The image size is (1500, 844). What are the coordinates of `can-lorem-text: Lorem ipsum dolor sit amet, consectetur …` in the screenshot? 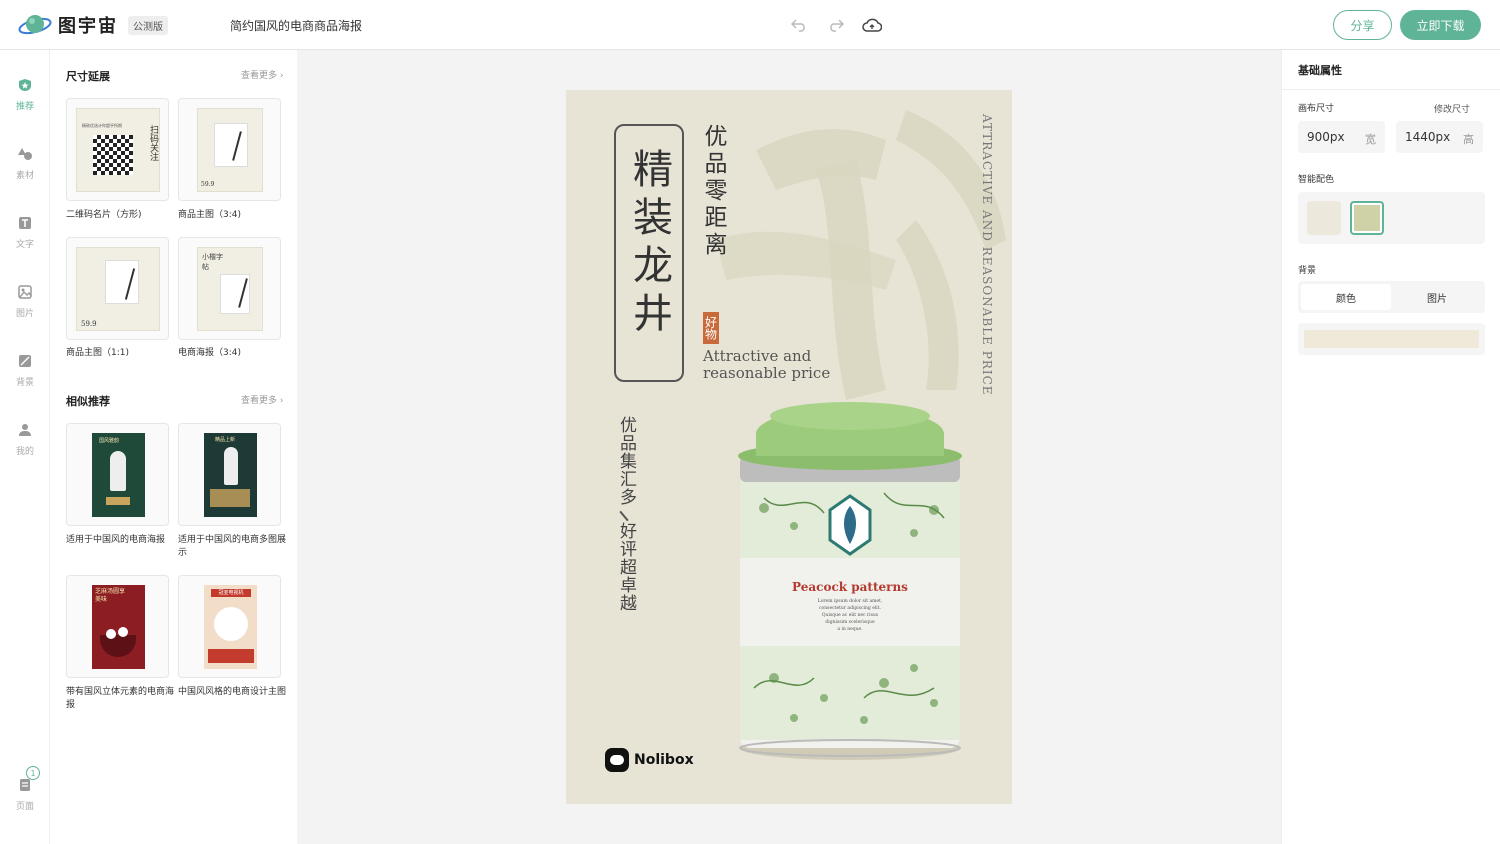 It's located at (850, 615).